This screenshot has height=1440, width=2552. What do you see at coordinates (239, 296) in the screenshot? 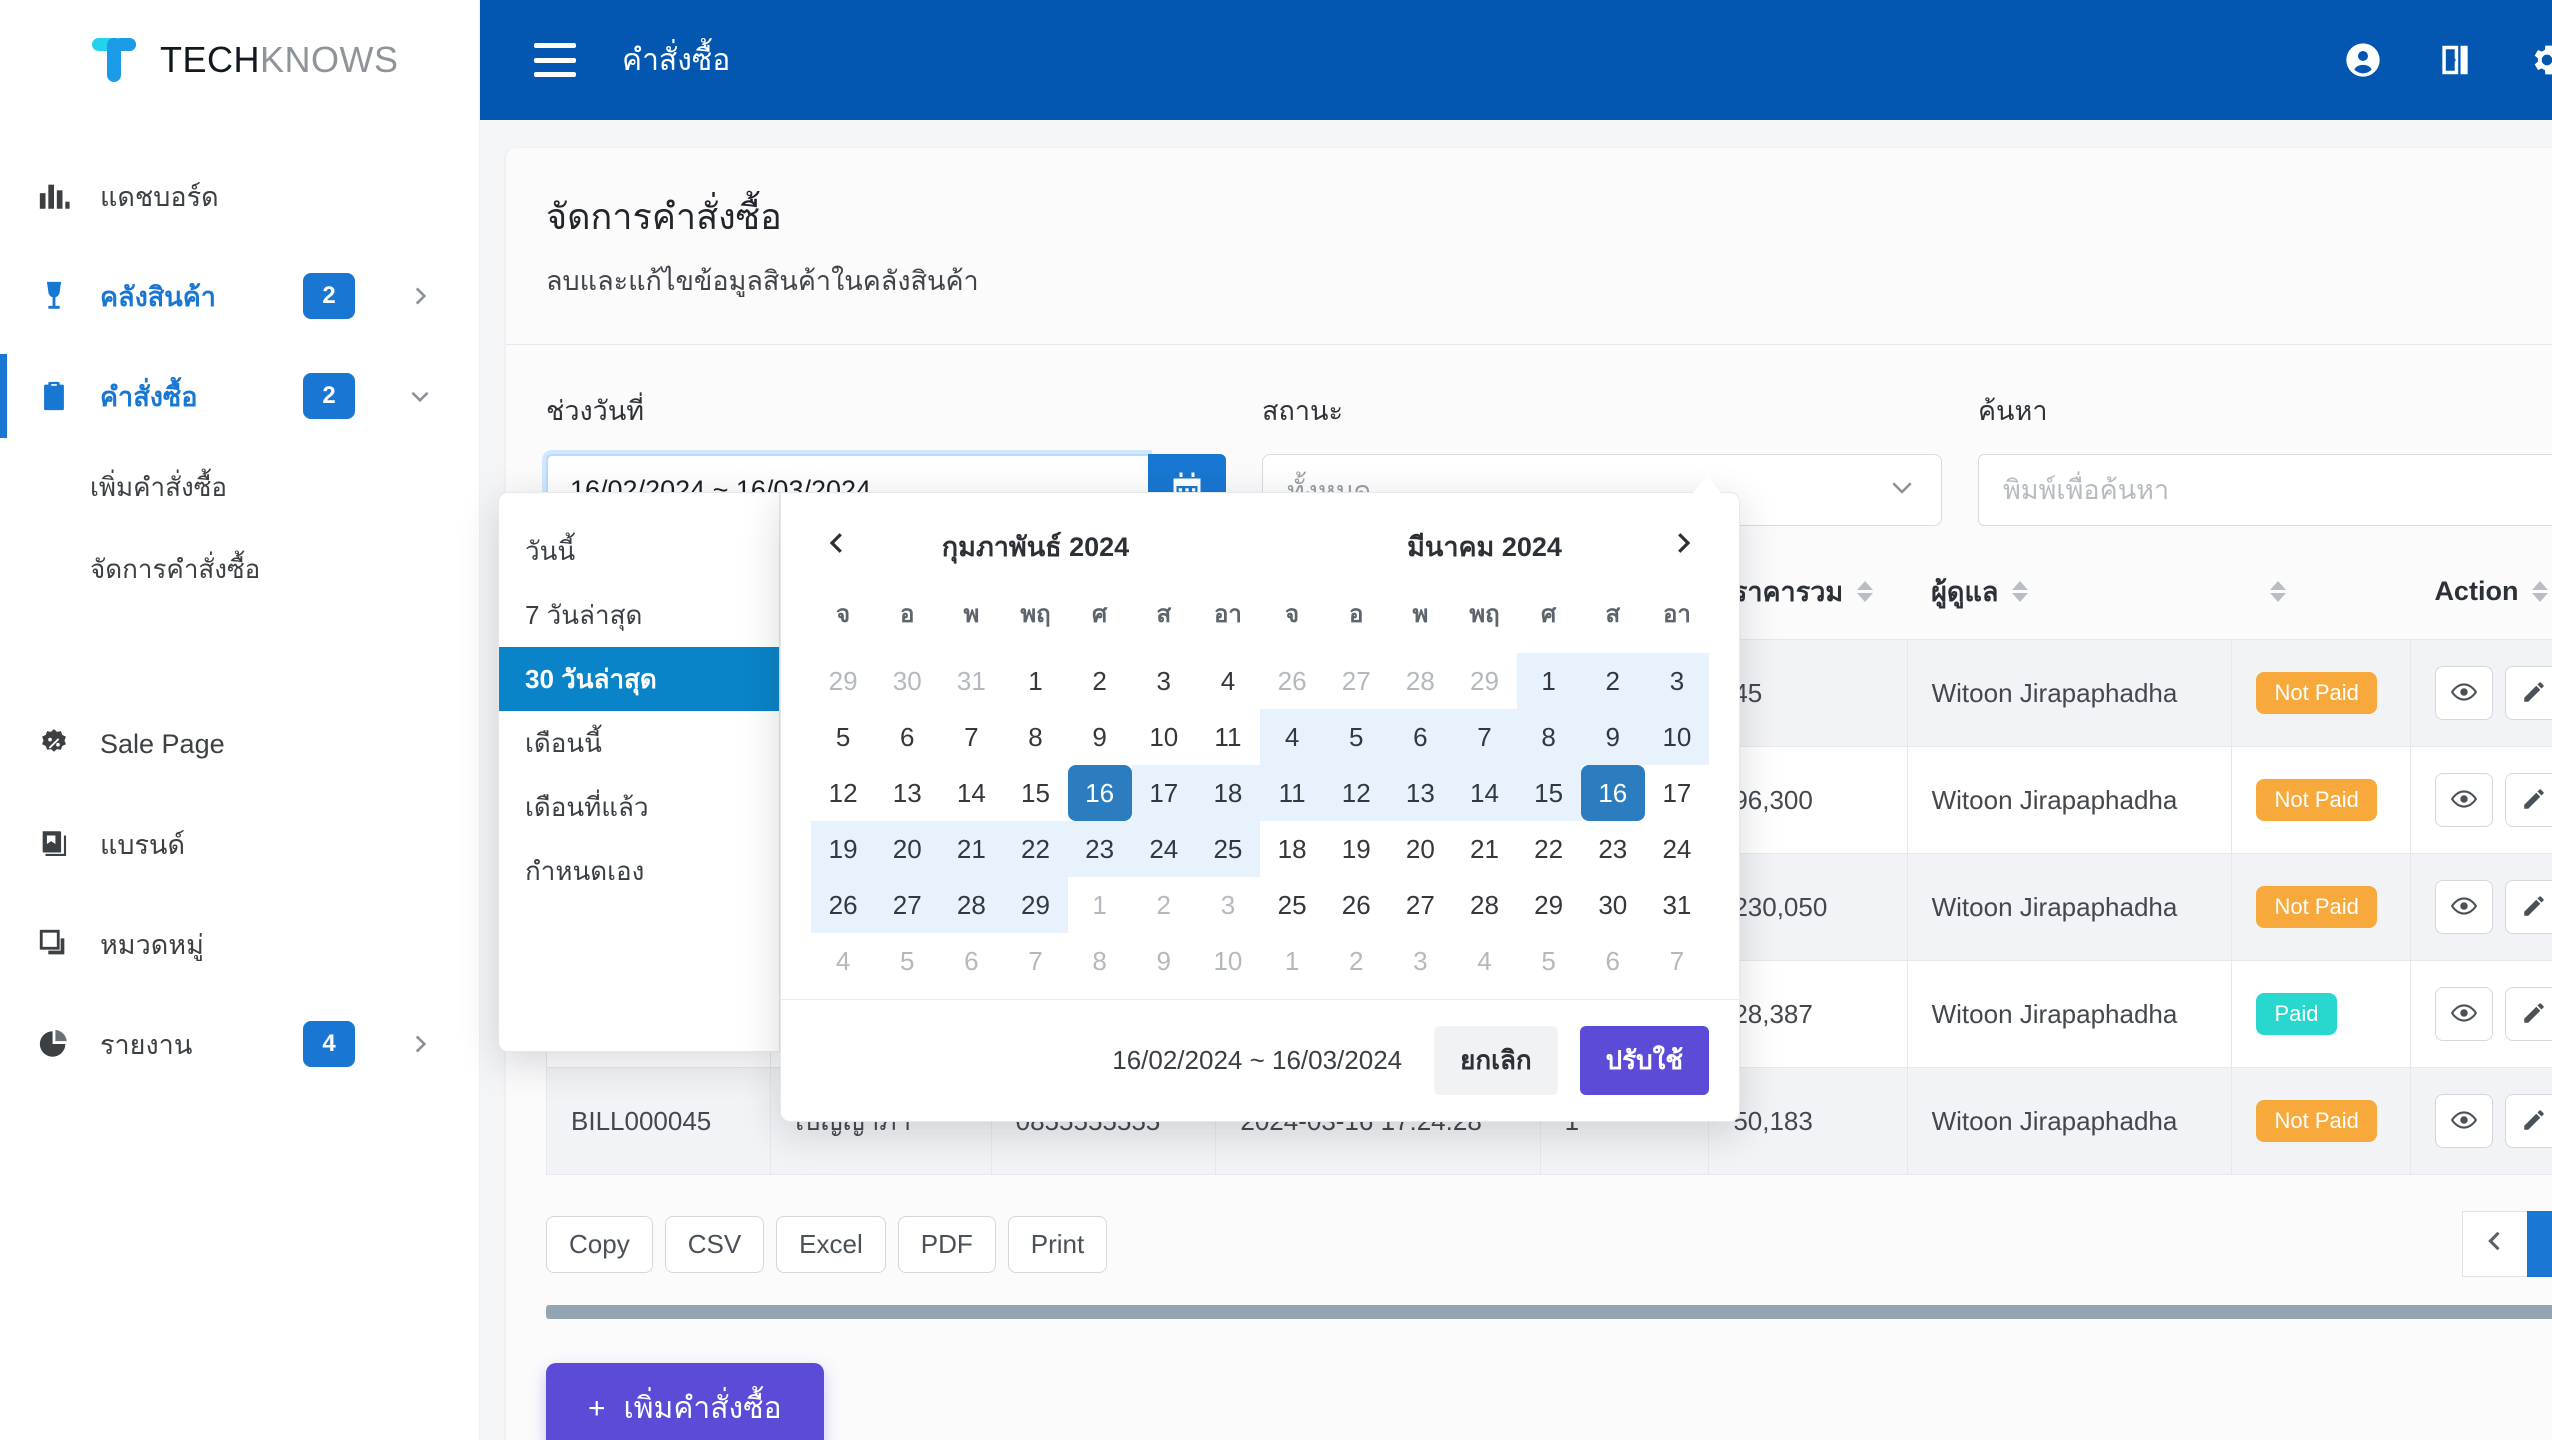
I see `sidebar-item-inventory: คลังสินค้า 2` at bounding box center [239, 296].